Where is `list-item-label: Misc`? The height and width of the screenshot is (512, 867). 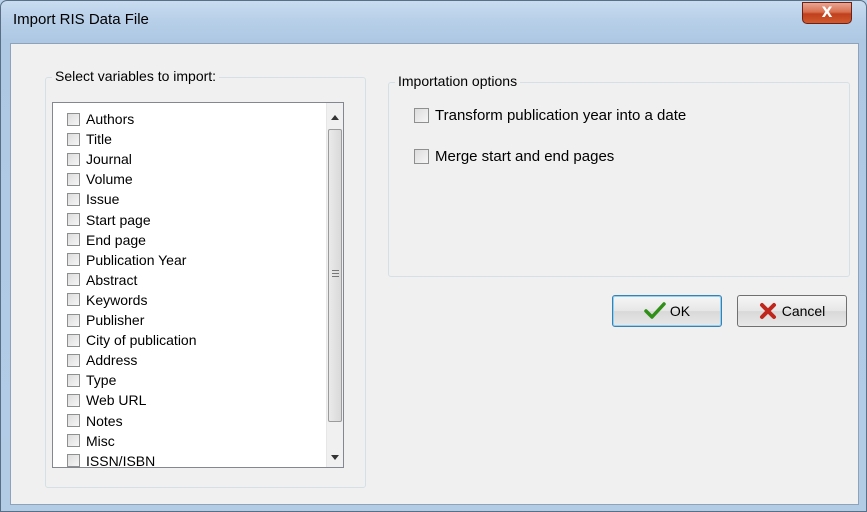 list-item-label: Misc is located at coordinates (100, 440).